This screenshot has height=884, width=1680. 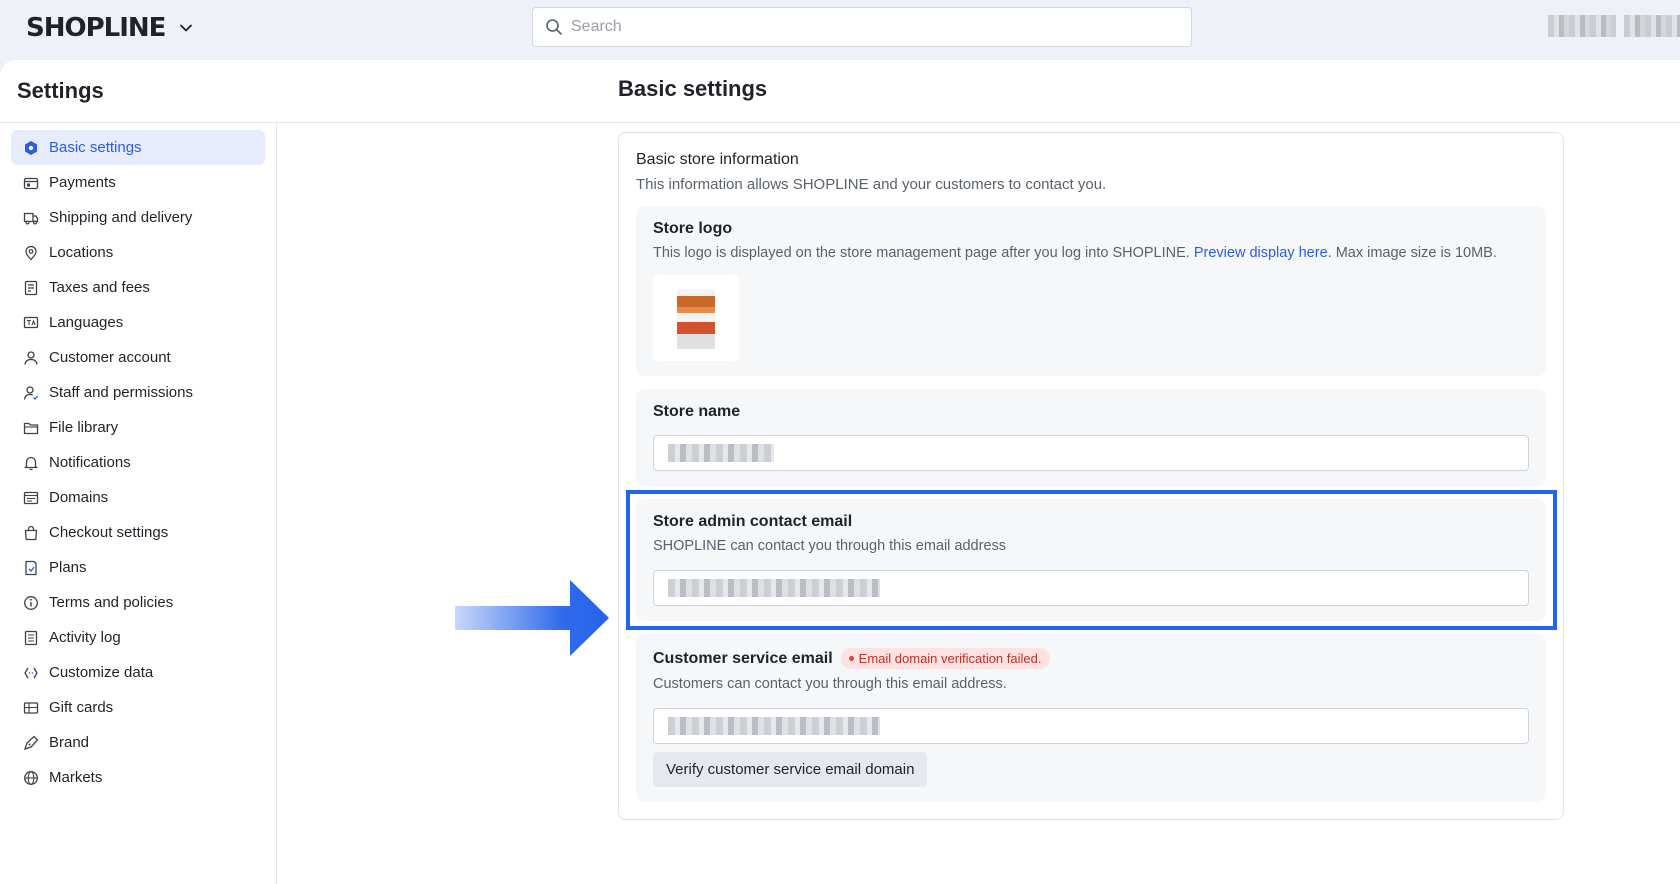 What do you see at coordinates (276, 503) in the screenshot?
I see `sidebar-divider` at bounding box center [276, 503].